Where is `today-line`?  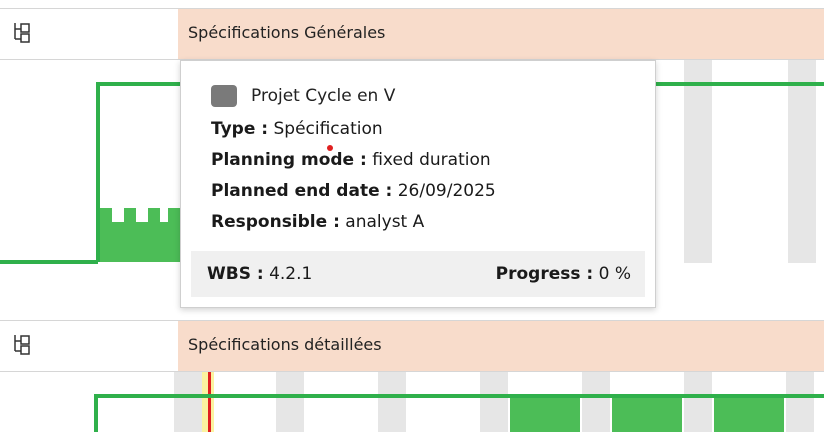
today-line is located at coordinates (209, 402).